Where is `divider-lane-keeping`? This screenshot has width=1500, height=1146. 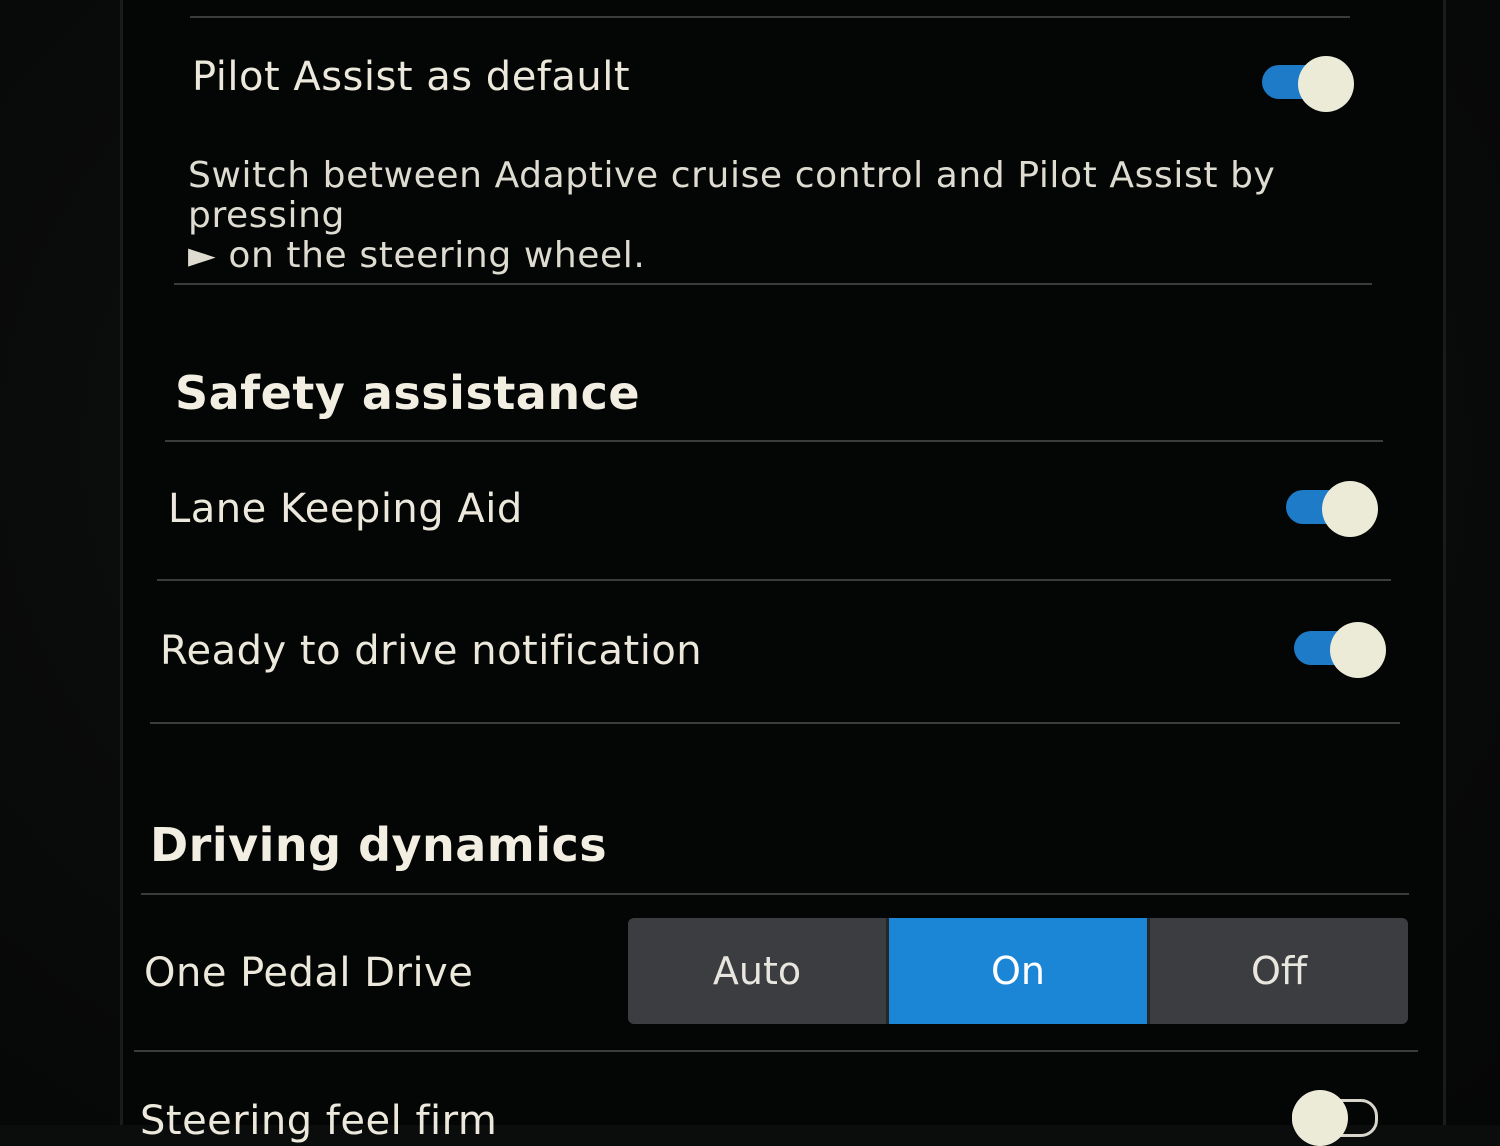
divider-lane-keeping is located at coordinates (774, 580).